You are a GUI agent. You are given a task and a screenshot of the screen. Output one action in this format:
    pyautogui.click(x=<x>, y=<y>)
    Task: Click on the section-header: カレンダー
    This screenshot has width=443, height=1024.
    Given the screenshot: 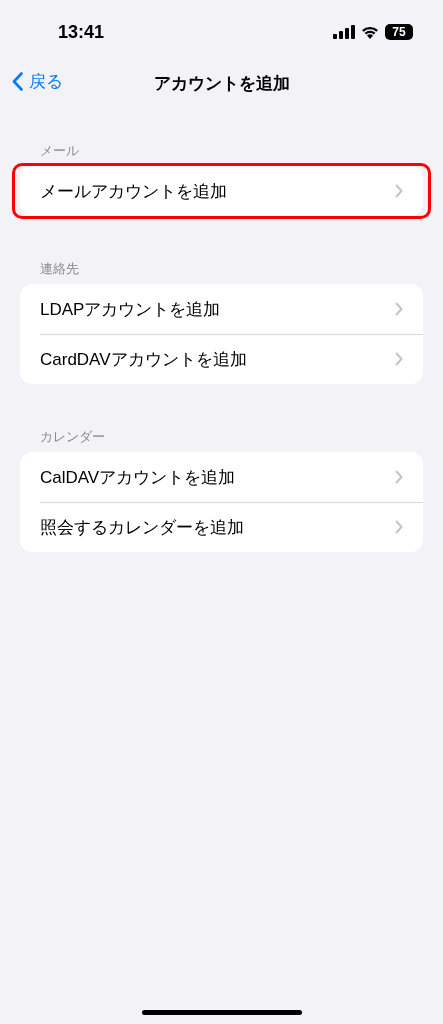 What is the action you would take?
    pyautogui.click(x=72, y=437)
    